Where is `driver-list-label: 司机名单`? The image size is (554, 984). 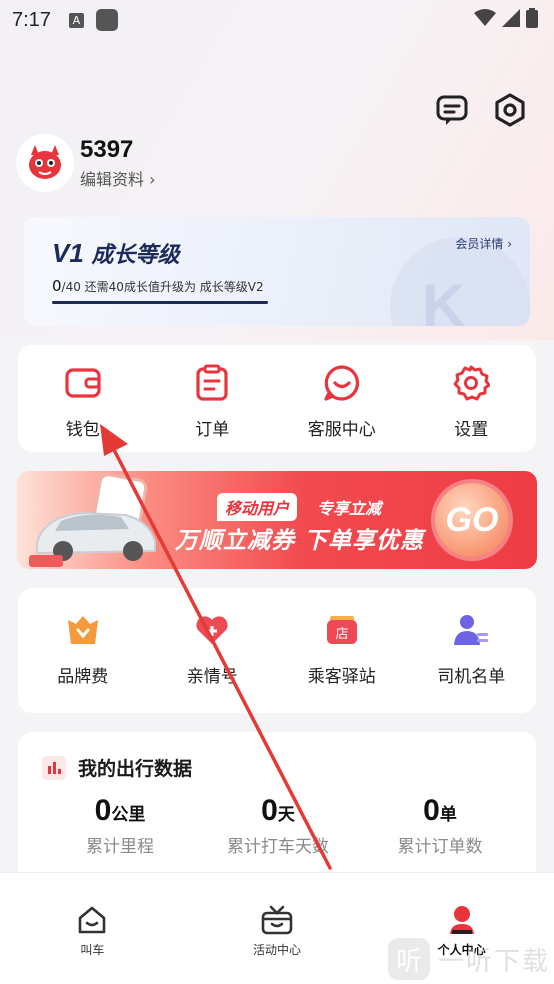 driver-list-label: 司机名单 is located at coordinates (471, 677).